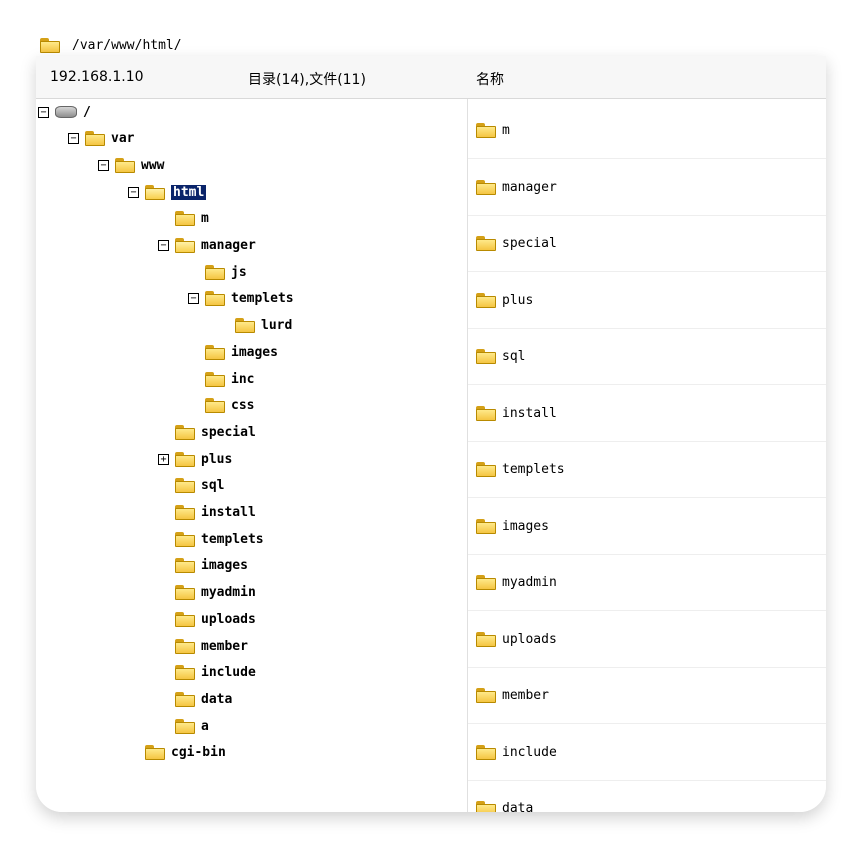 The width and height of the screenshot is (862, 848). Describe the element at coordinates (168, 192) in the screenshot. I see `tree-item: − html` at that location.